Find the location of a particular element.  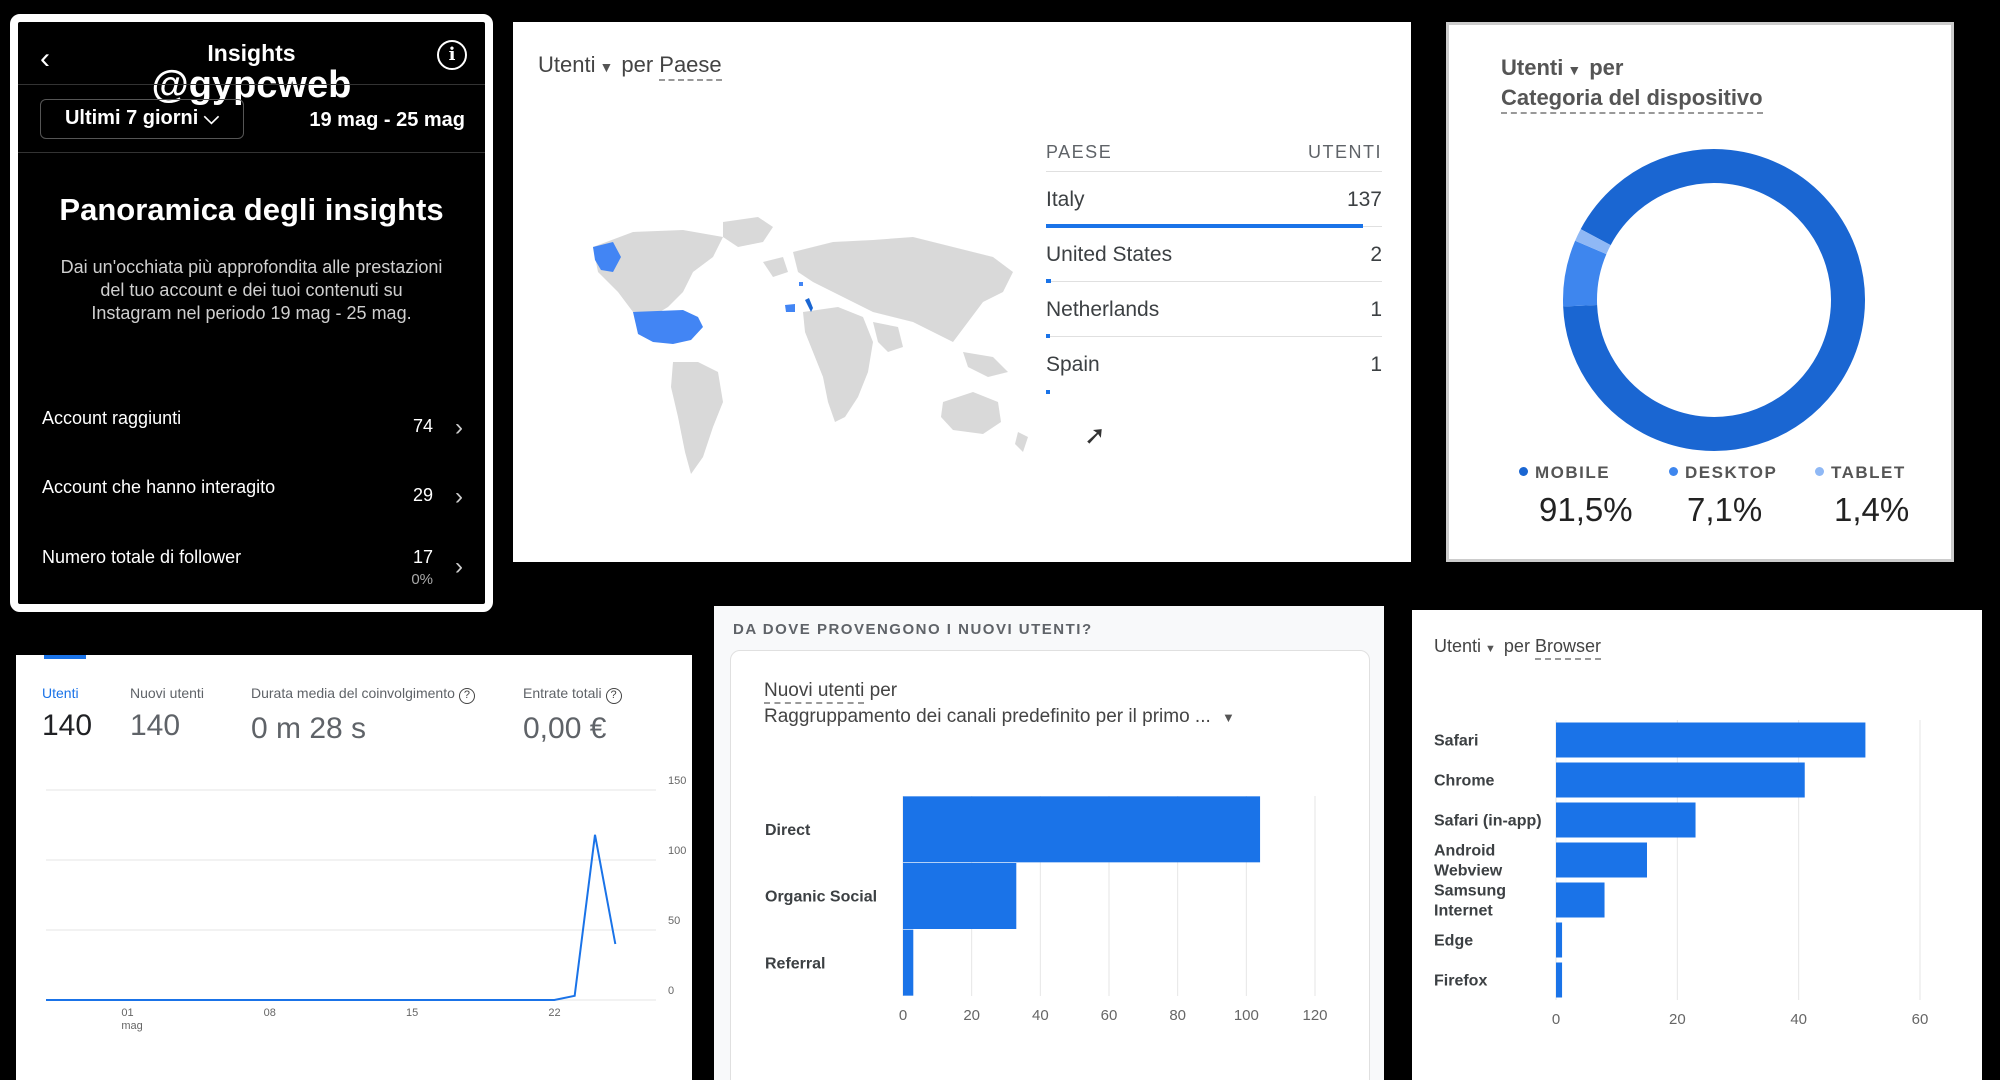

device-donut-chart is located at coordinates (1714, 300).